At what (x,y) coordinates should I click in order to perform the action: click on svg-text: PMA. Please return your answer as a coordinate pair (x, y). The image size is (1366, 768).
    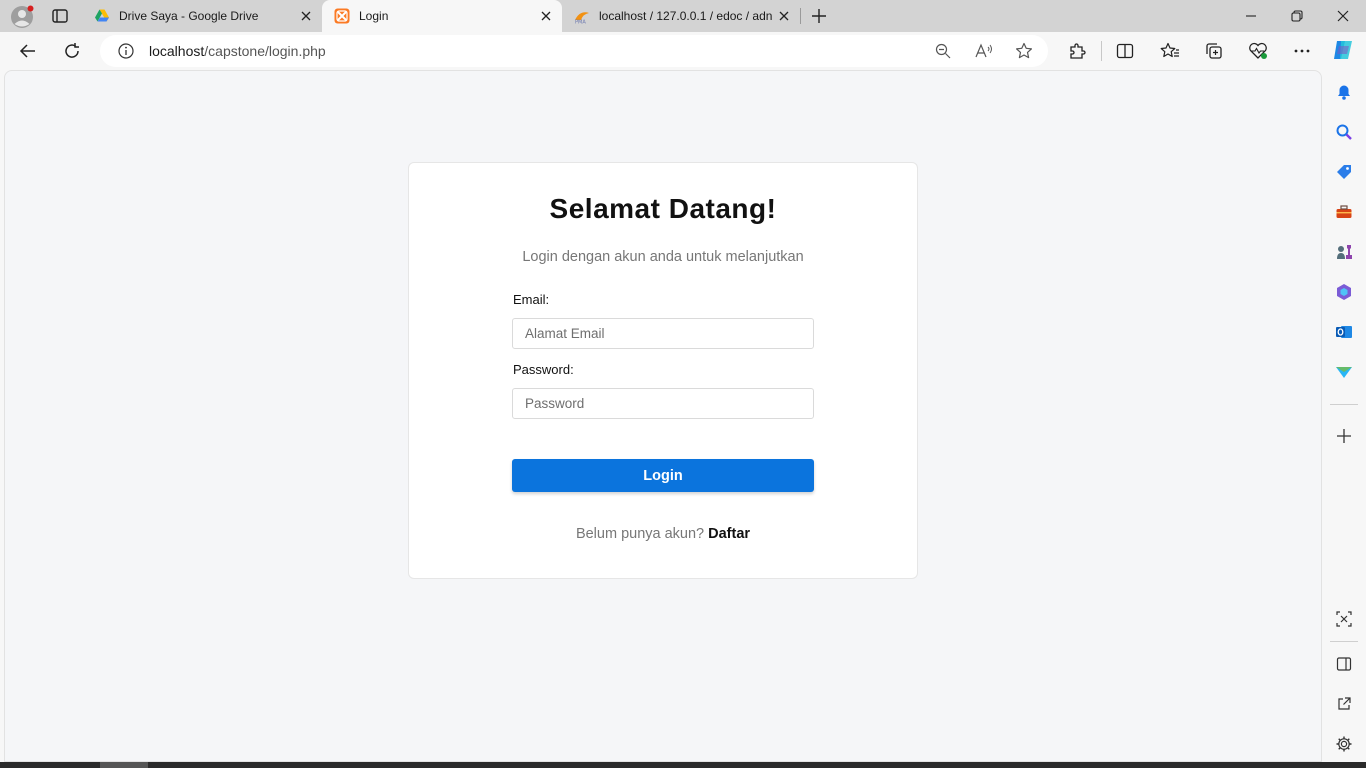
    Looking at the image, I should click on (580, 22).